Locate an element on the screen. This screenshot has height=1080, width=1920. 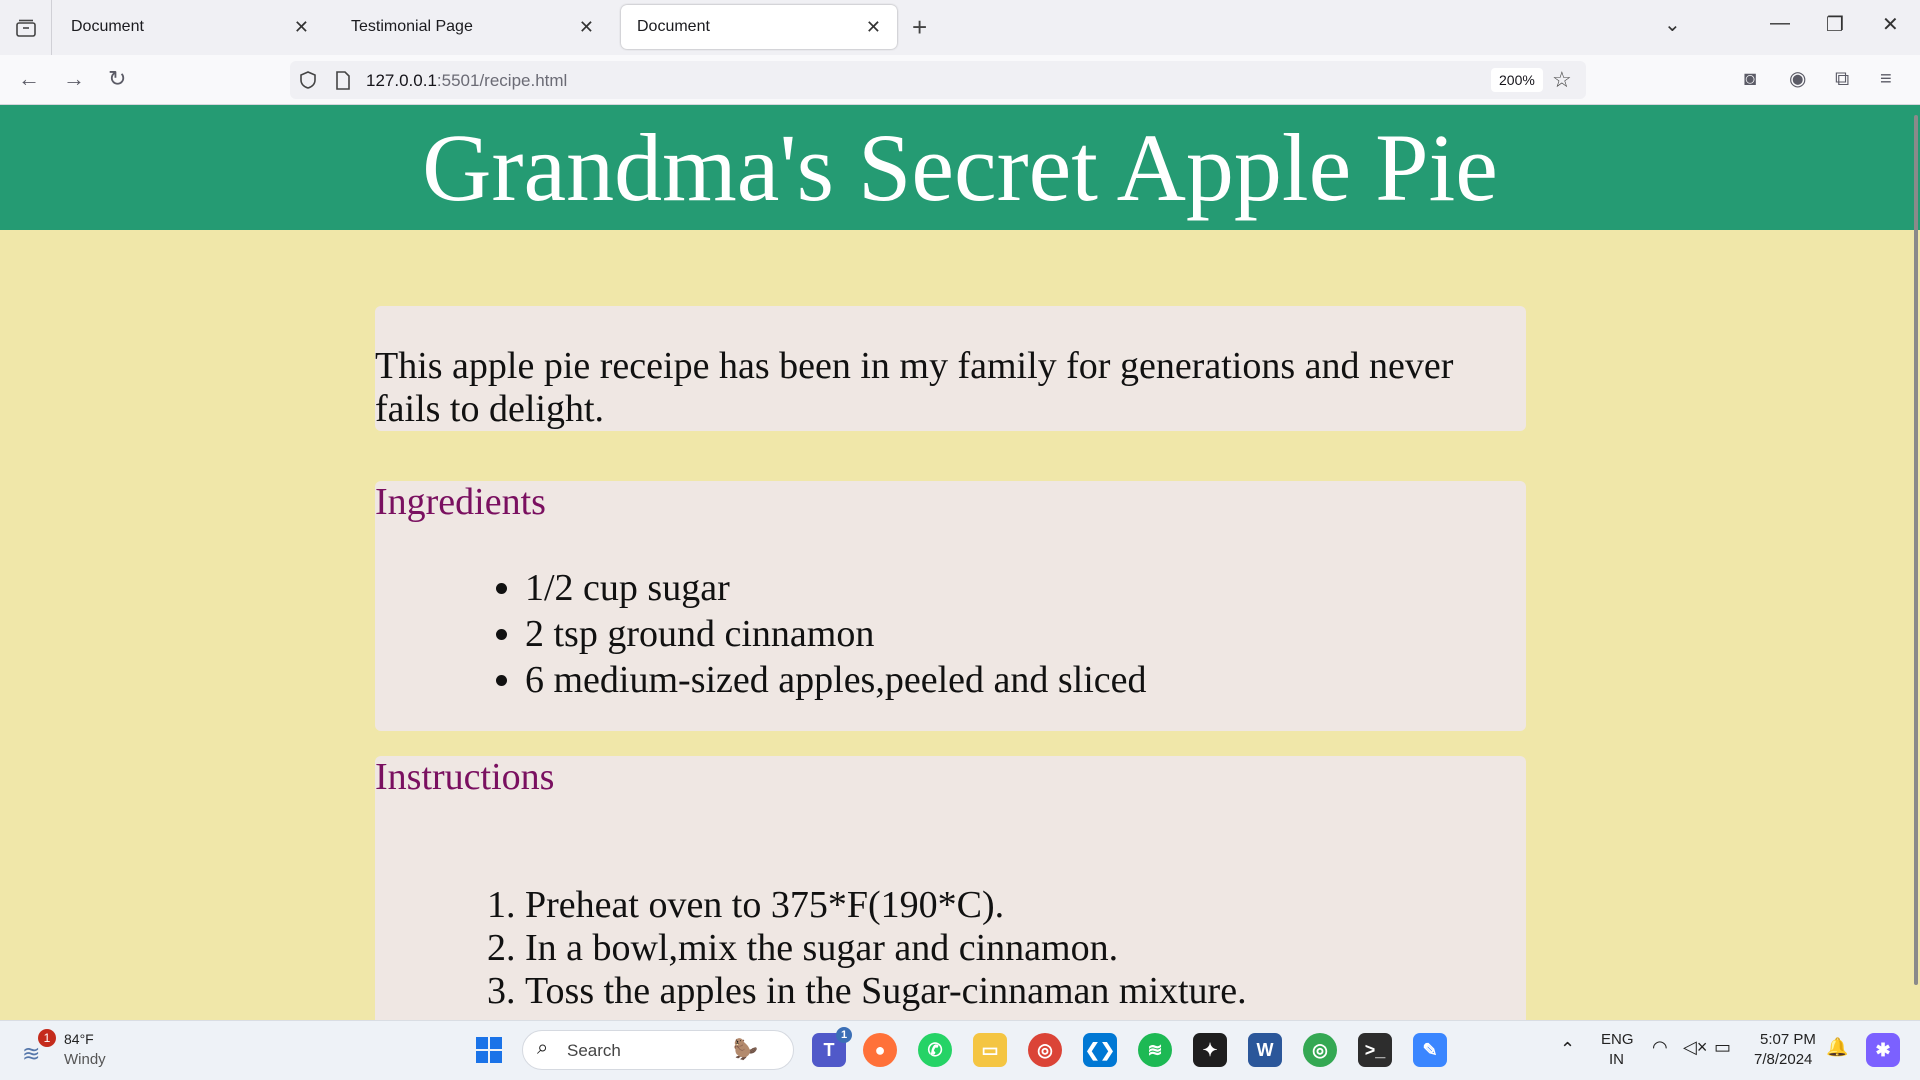
notification-bell-icon: 🔔 is located at coordinates (1837, 1047).